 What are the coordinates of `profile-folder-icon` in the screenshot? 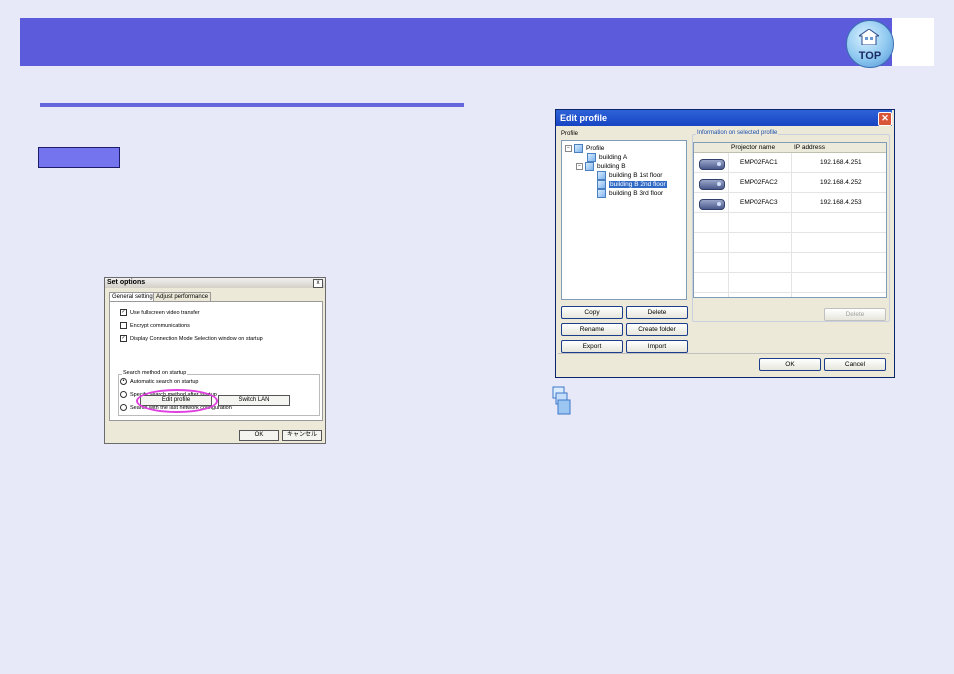 It's located at (561, 400).